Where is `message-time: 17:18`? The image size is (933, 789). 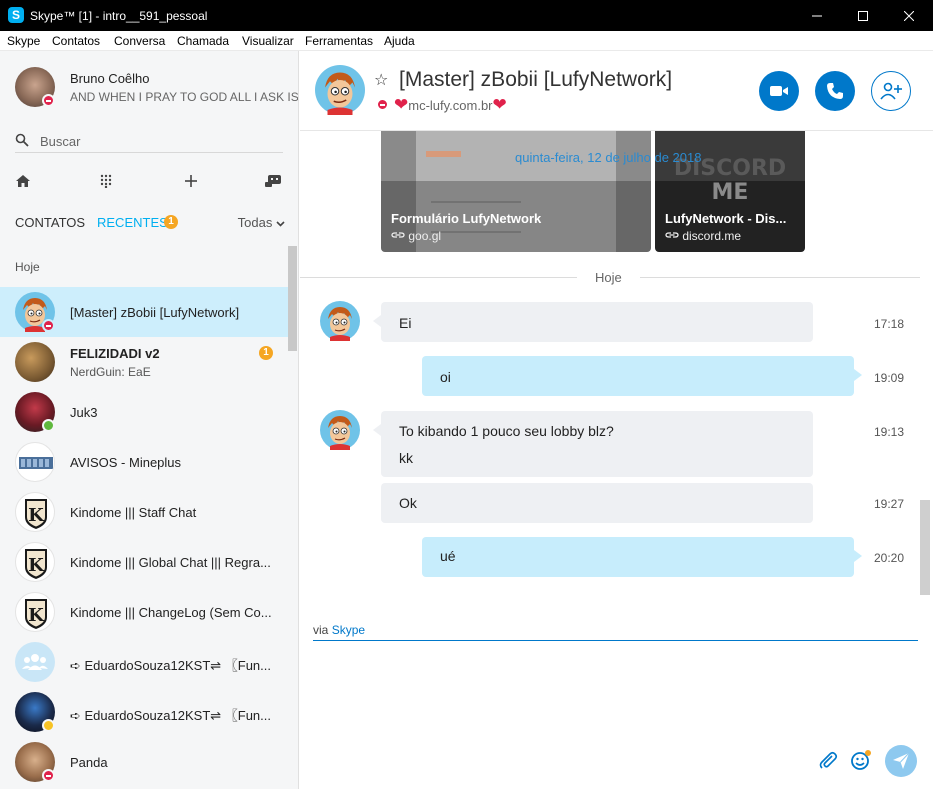 message-time: 17:18 is located at coordinates (889, 324).